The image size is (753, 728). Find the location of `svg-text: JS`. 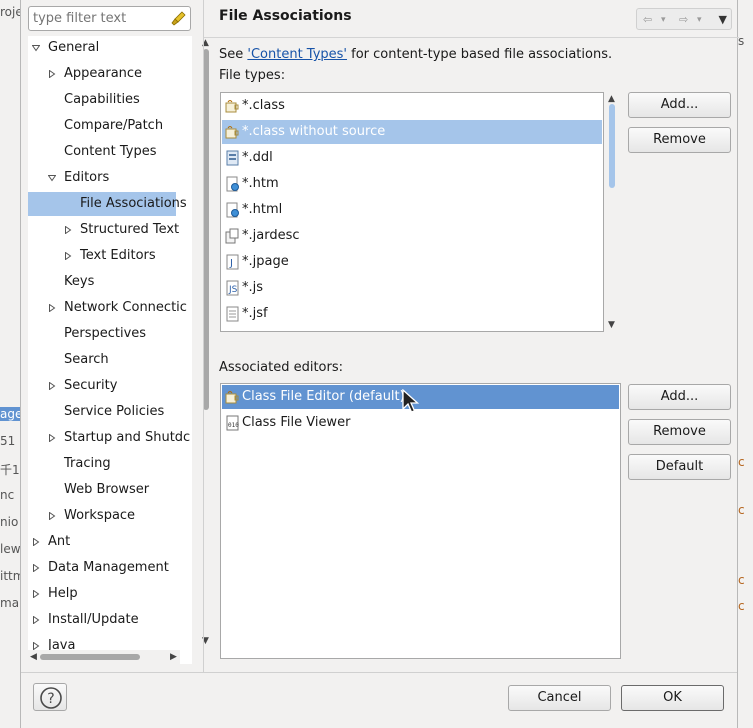

svg-text: JS is located at coordinates (233, 290).